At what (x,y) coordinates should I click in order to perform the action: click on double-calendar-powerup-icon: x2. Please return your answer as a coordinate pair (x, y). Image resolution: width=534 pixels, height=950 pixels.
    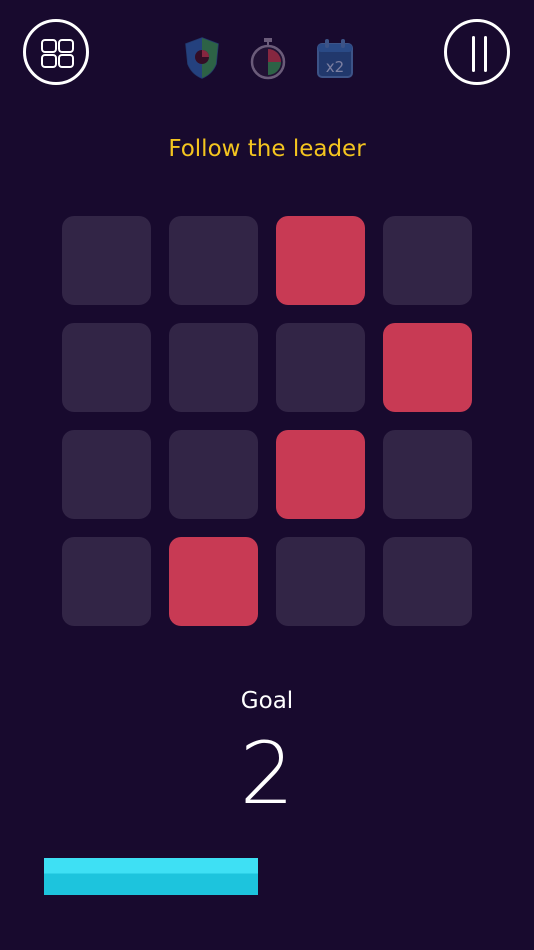
    Looking at the image, I should click on (335, 58).